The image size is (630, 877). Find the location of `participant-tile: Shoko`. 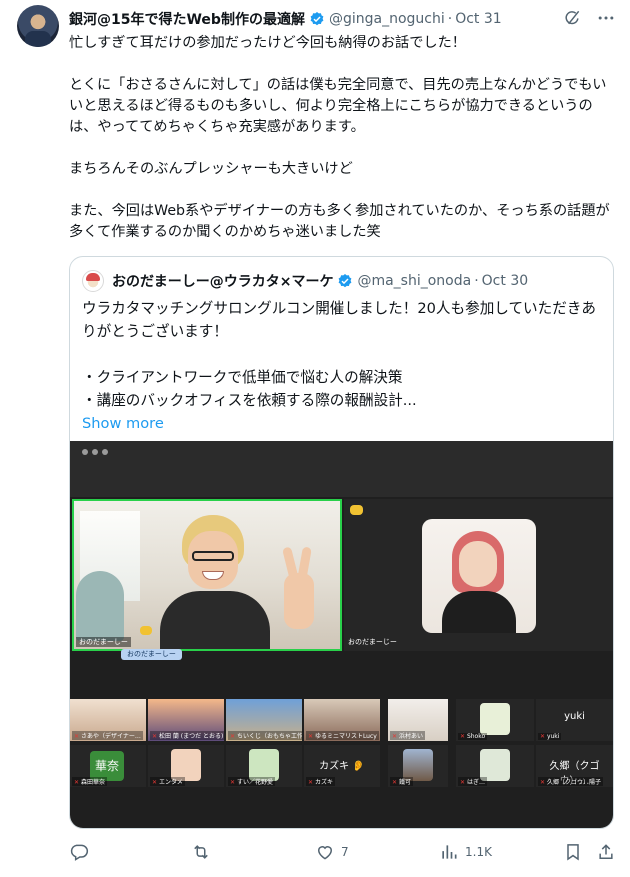

participant-tile: Shoko is located at coordinates (495, 720).